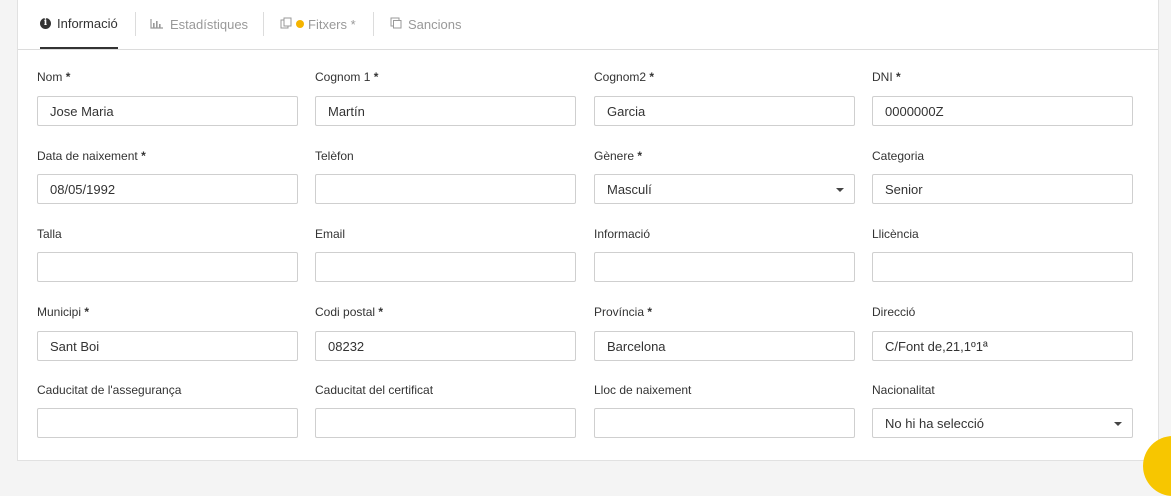 The width and height of the screenshot is (1171, 496). Describe the element at coordinates (624, 77) in the screenshot. I see `cognom2-label: Cognom2 *` at that location.